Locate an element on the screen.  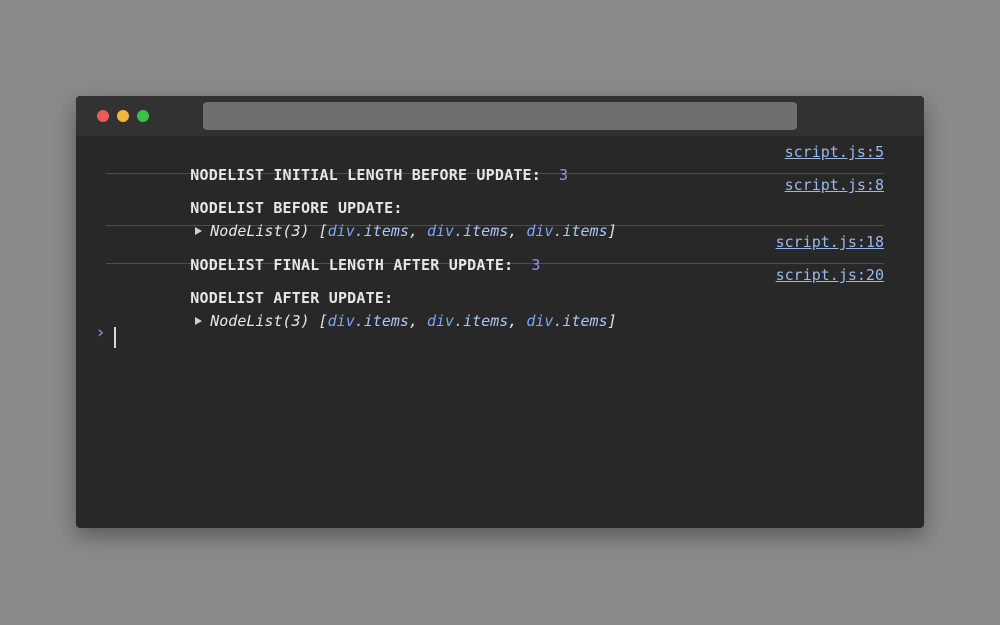
address-bar is located at coordinates (500, 116).